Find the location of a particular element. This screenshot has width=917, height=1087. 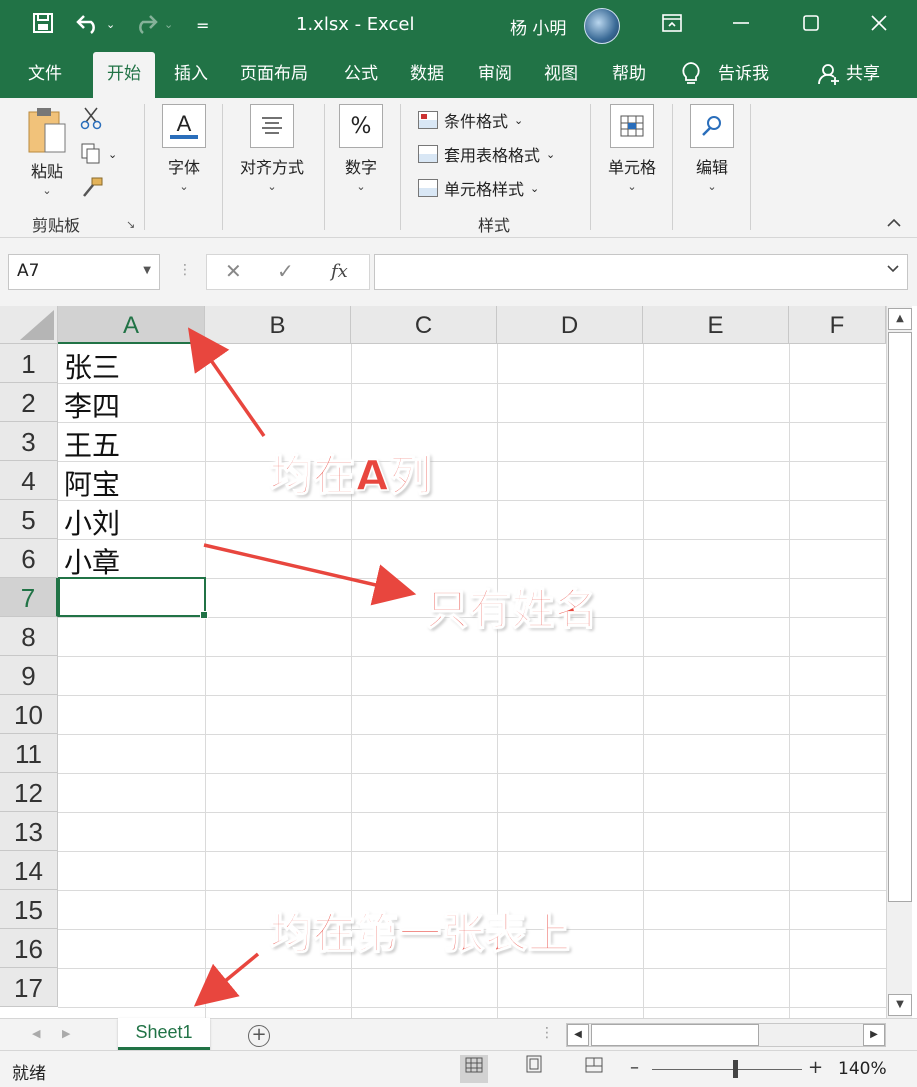

column-header-b: B is located at coordinates (278, 325).